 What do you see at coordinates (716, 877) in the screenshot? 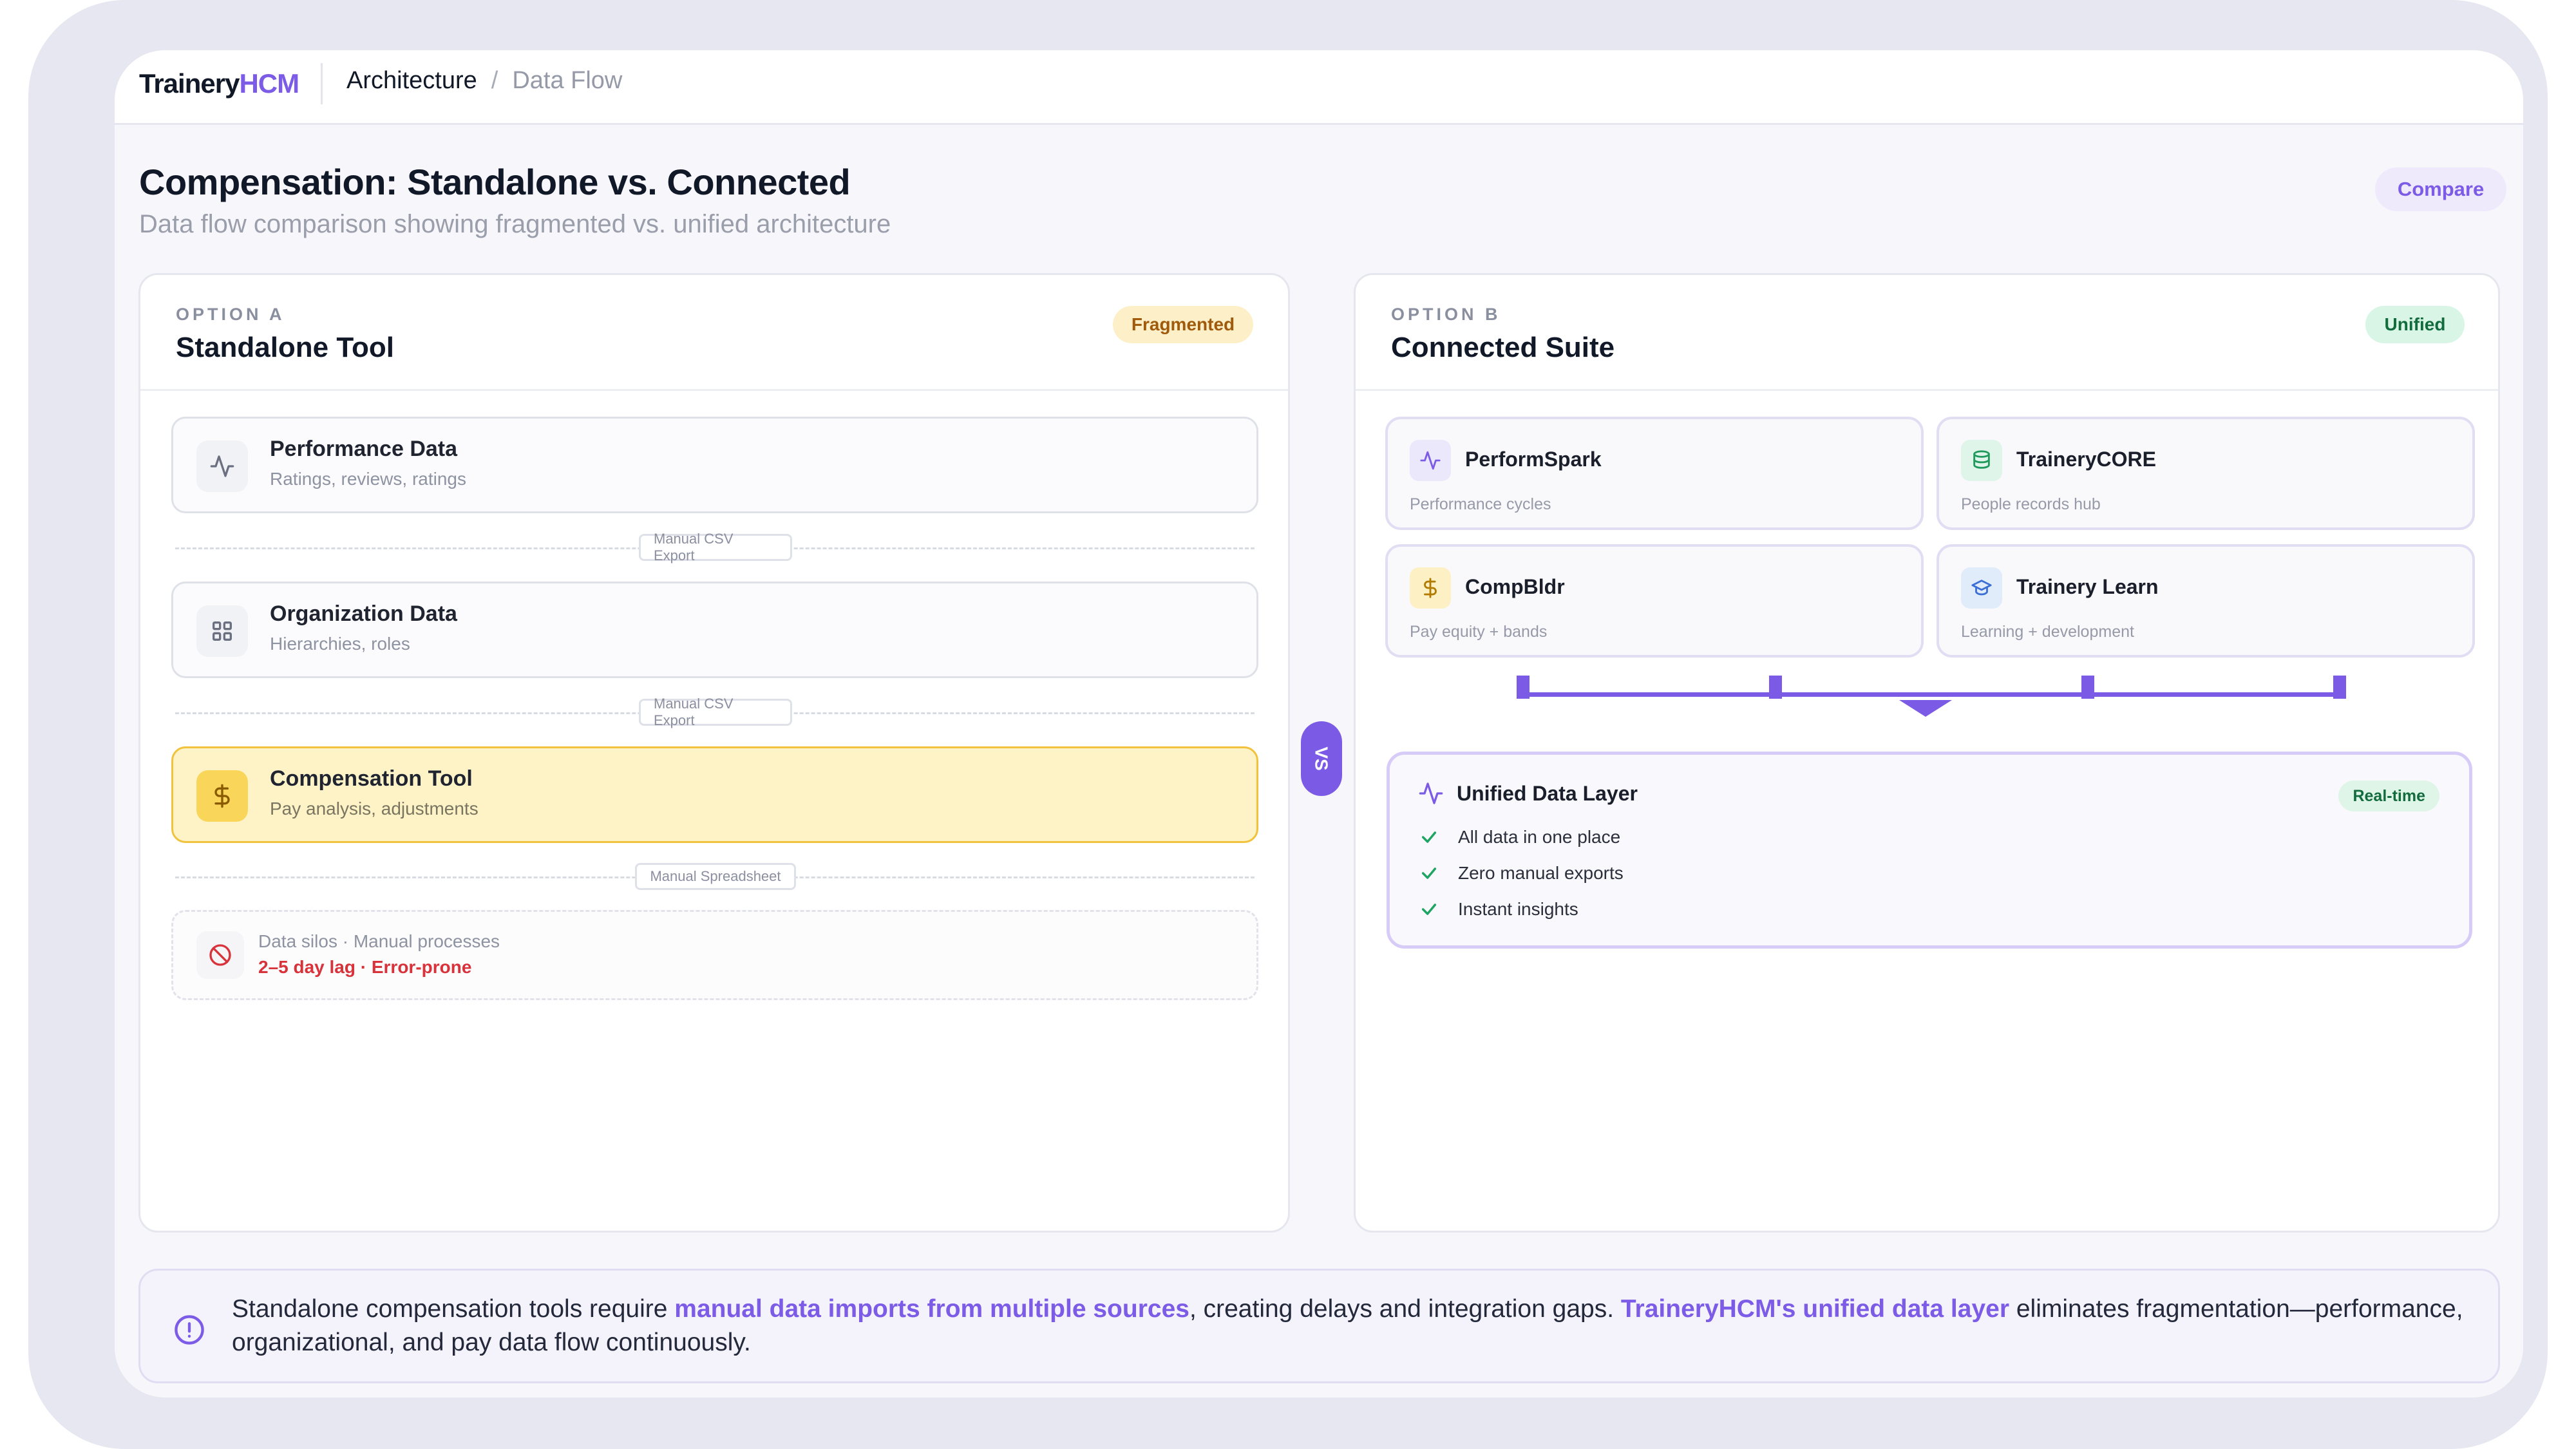
I see `connector-label: Manual Spreadsheet` at bounding box center [716, 877].